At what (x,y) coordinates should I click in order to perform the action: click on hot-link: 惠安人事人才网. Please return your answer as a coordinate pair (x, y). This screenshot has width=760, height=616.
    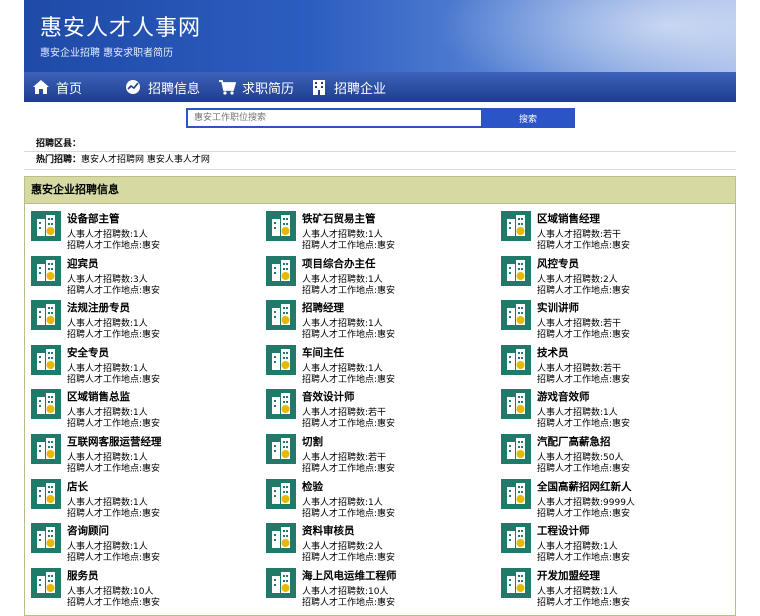
    Looking at the image, I should click on (178, 160).